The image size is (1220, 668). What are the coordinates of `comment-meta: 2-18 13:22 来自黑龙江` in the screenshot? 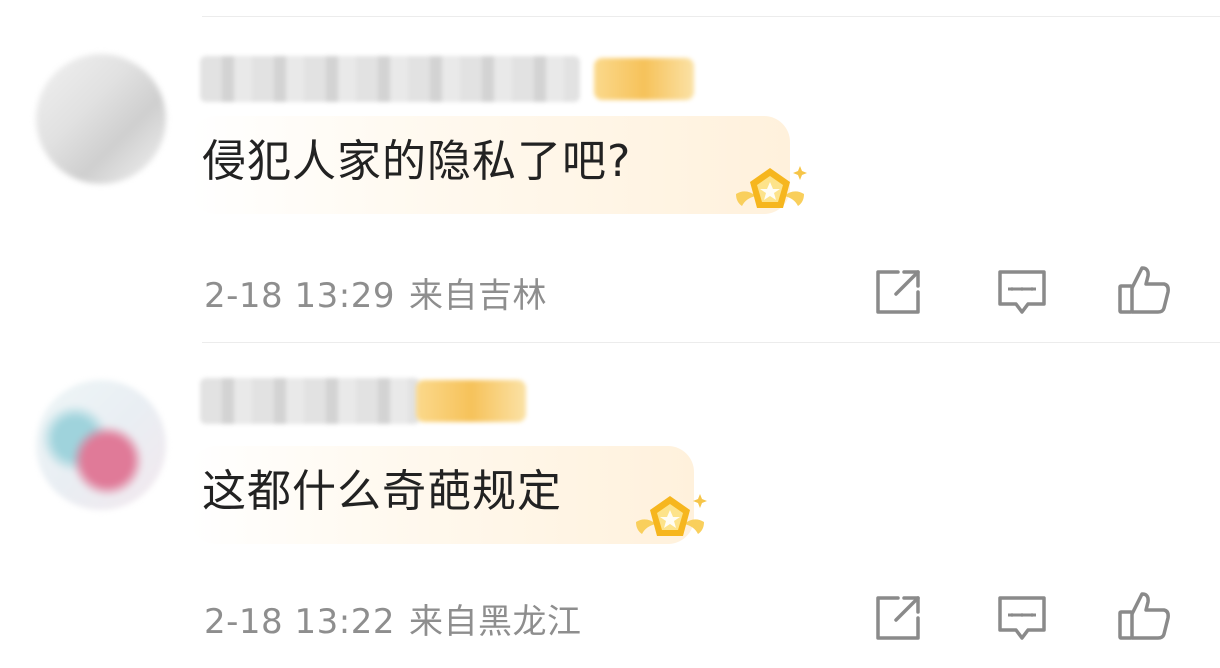 It's located at (392, 618).